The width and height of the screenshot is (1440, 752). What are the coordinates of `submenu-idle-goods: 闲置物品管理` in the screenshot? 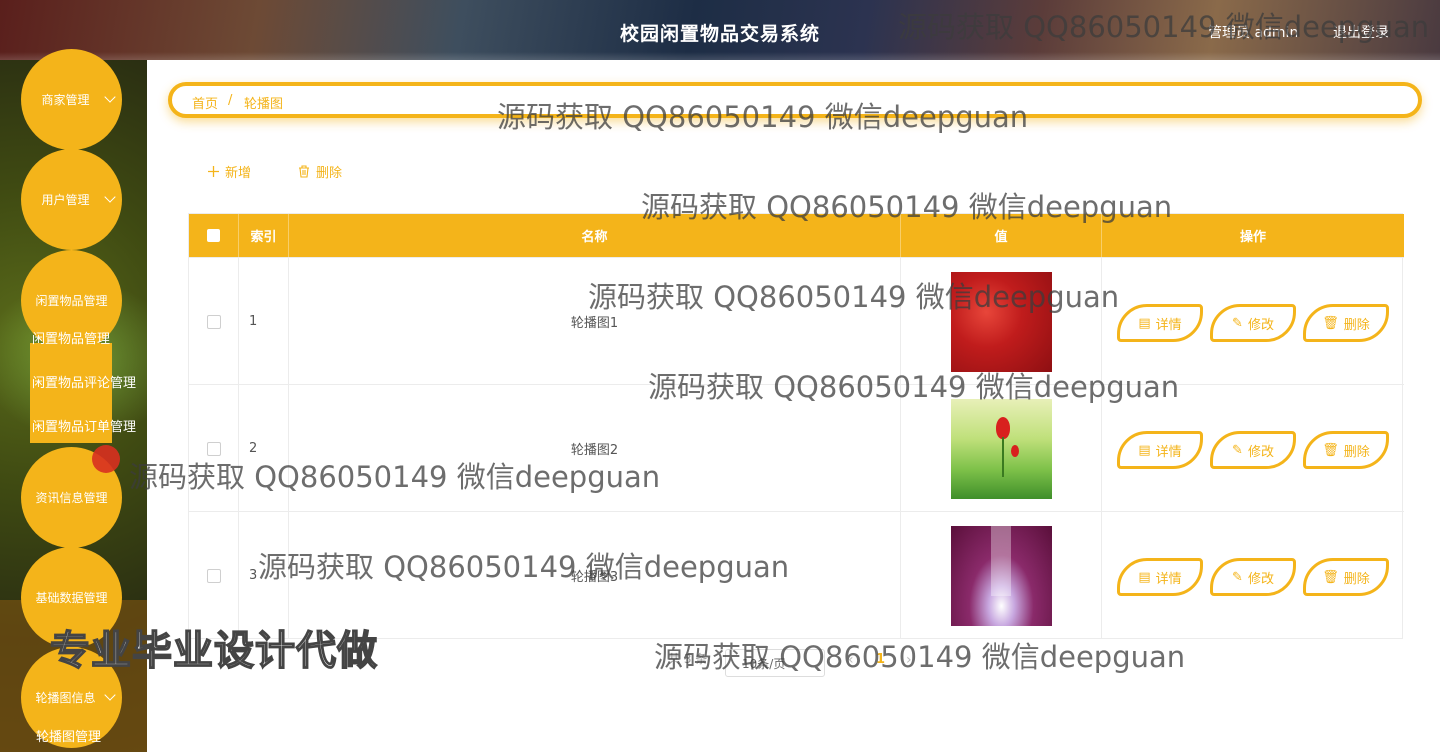 It's located at (71, 337).